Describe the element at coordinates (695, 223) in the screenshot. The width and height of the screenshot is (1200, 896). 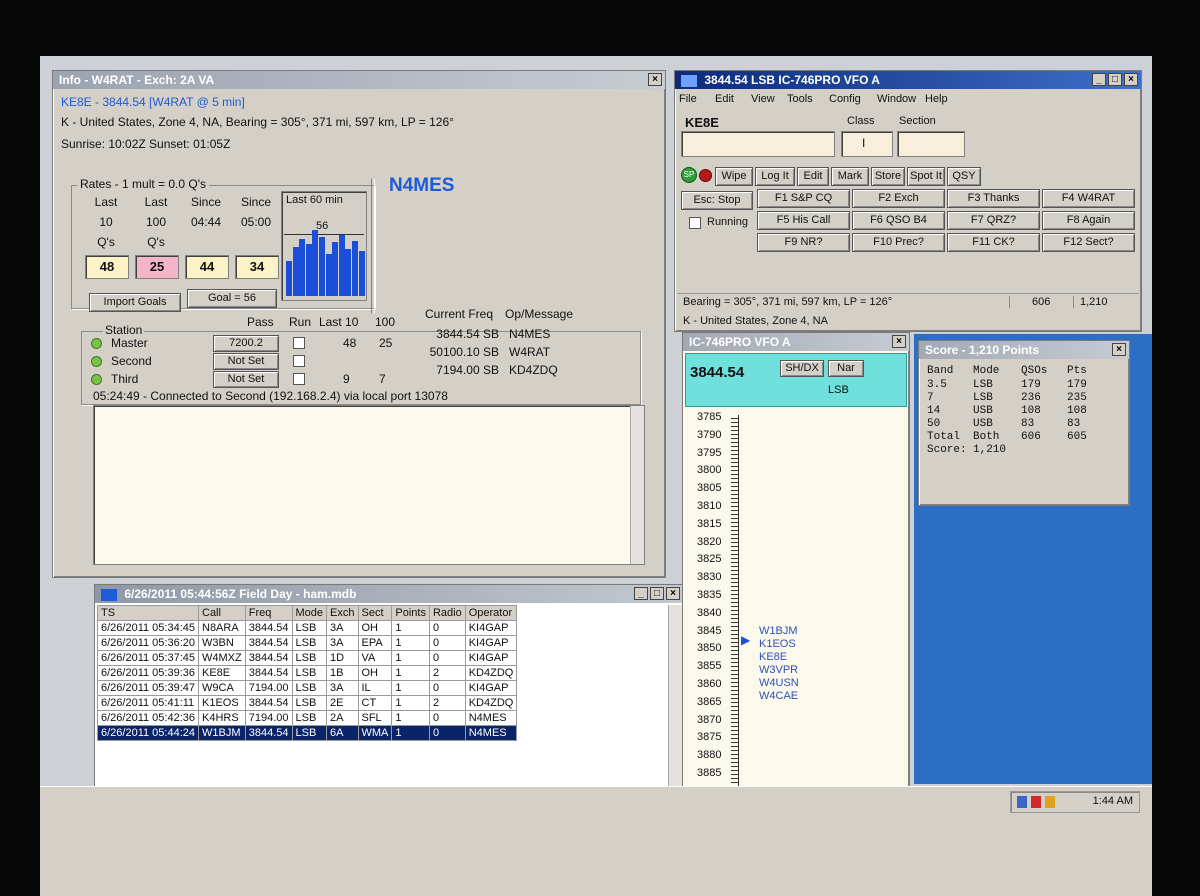
I see `running-checkbox` at that location.